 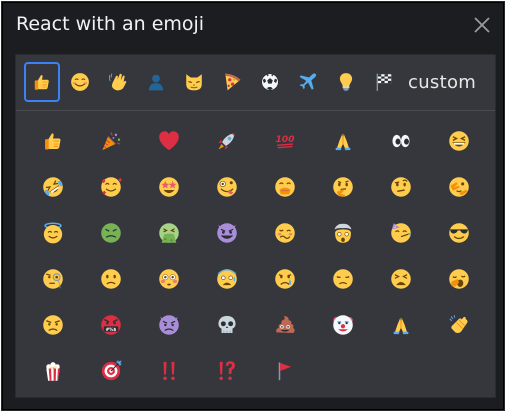 I want to click on emoji-skull, so click(x=227, y=325).